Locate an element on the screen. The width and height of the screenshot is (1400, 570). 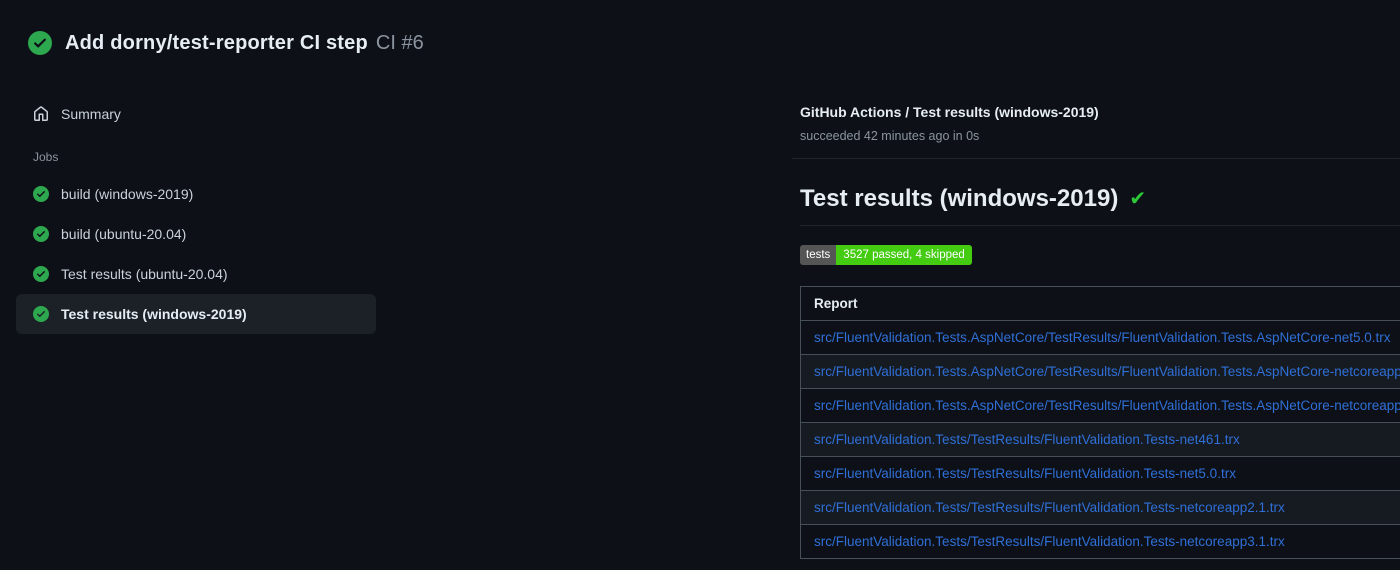
sidebar-summary-label: Summary is located at coordinates (91, 114).